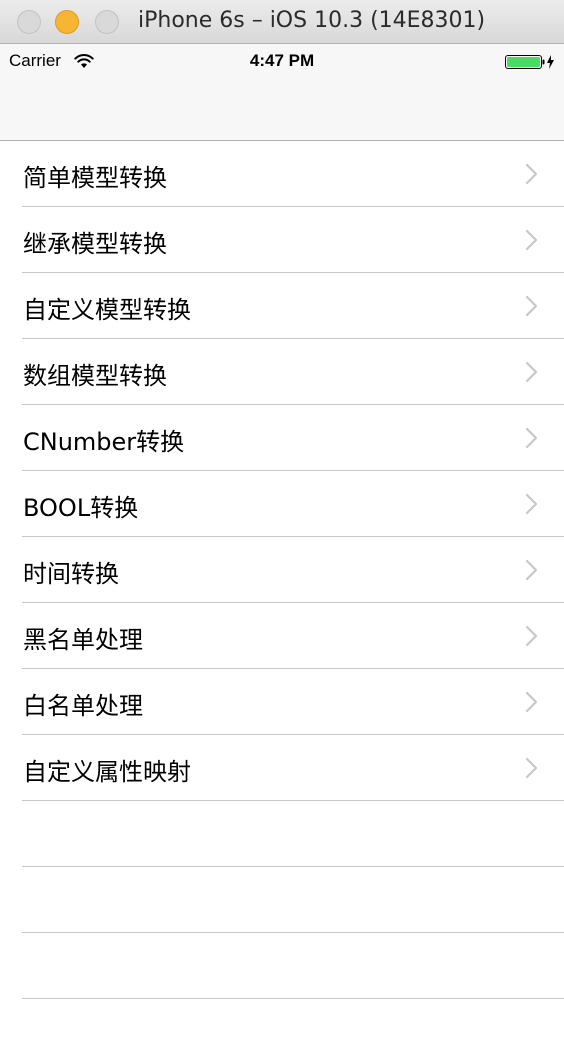 The image size is (564, 1046). What do you see at coordinates (282, 174) in the screenshot?
I see `table-row-simple-model: 简单模型转换` at bounding box center [282, 174].